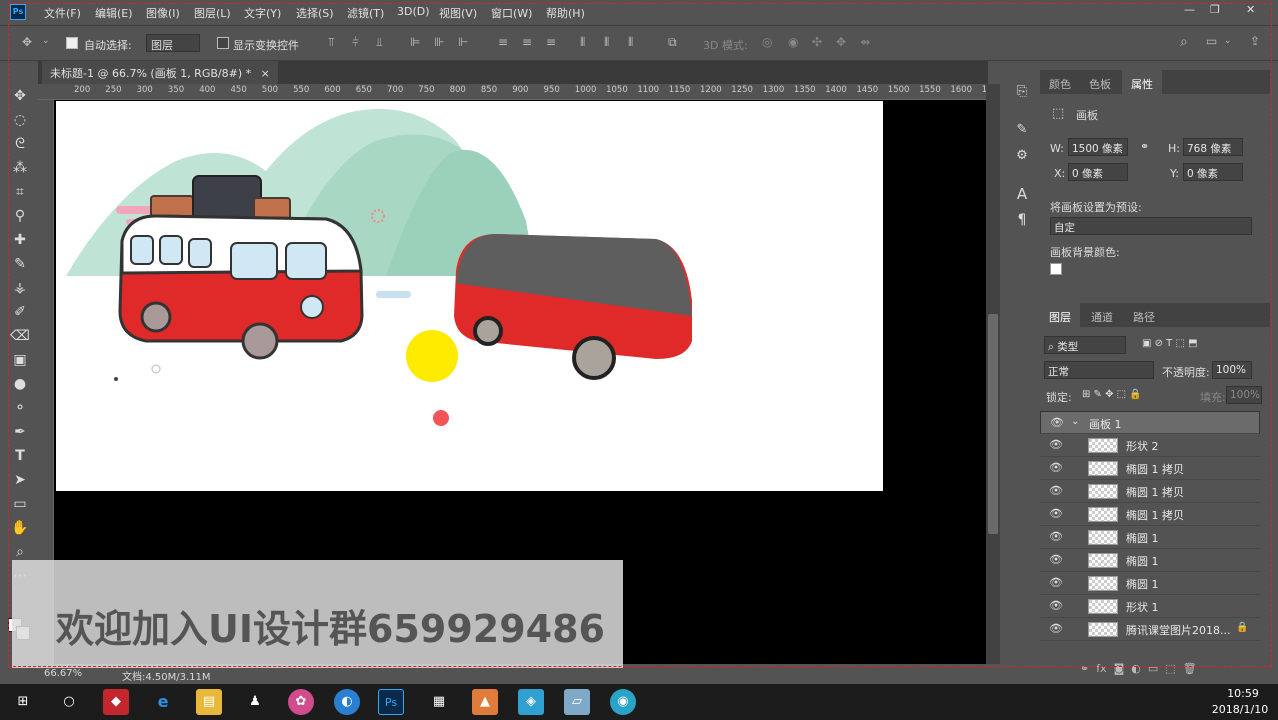 This screenshot has width=1278, height=720. I want to click on paragraph-panel-icon: ¶, so click(1022, 220).